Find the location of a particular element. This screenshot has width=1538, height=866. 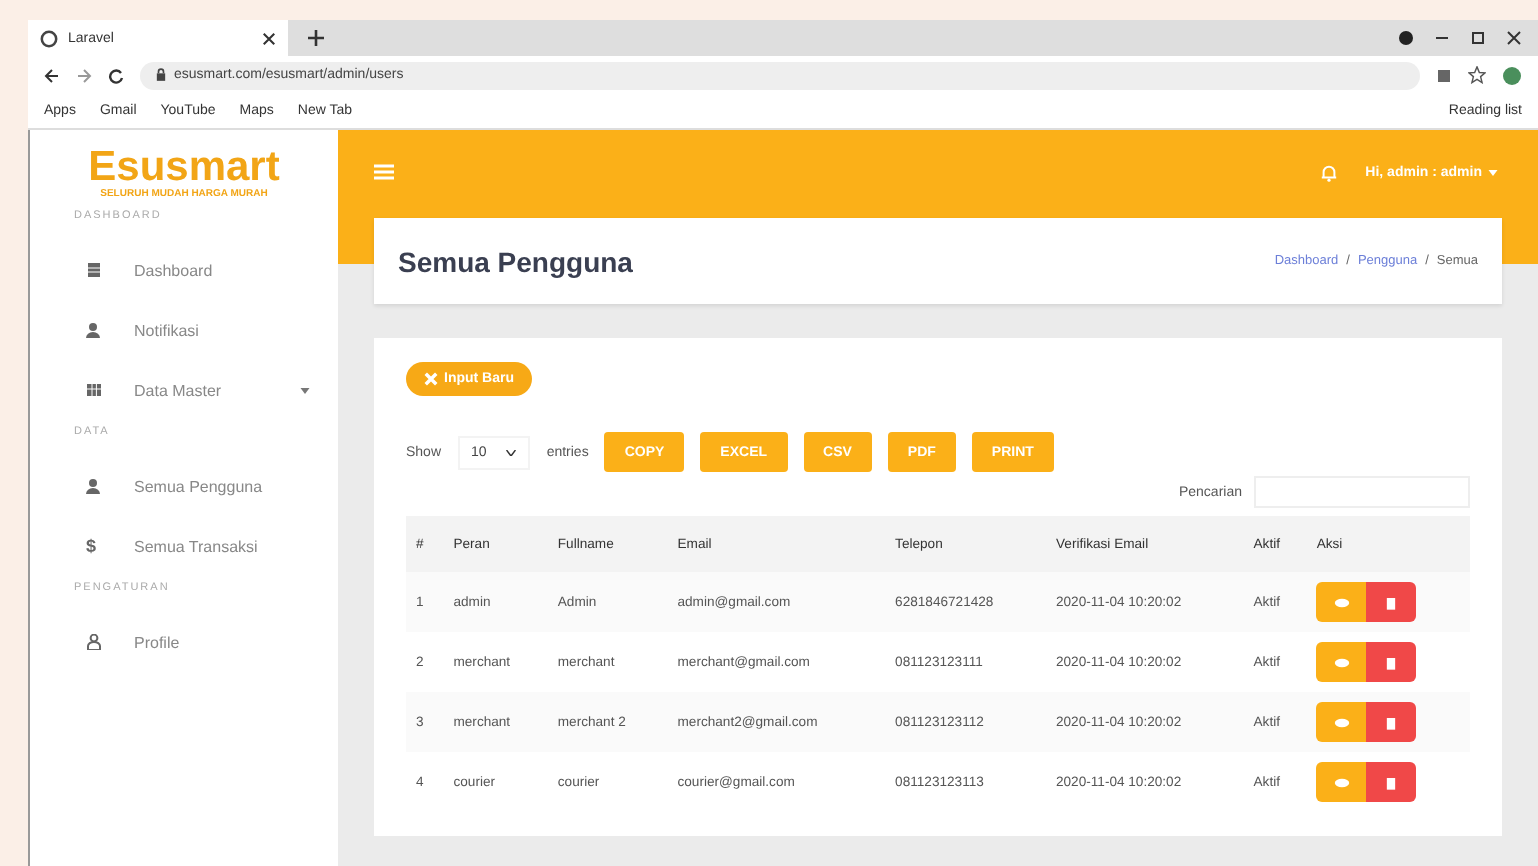

page-title: Semua Pengguna is located at coordinates (515, 261).